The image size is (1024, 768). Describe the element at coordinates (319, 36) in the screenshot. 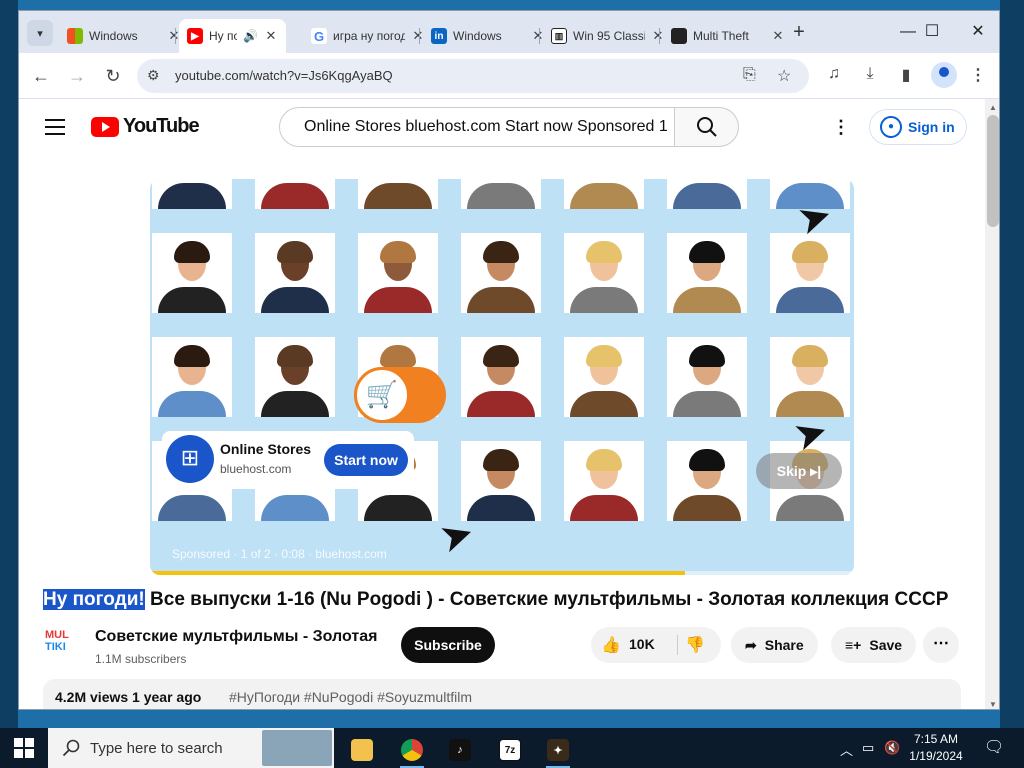

I see `google-logo-icon: G` at that location.